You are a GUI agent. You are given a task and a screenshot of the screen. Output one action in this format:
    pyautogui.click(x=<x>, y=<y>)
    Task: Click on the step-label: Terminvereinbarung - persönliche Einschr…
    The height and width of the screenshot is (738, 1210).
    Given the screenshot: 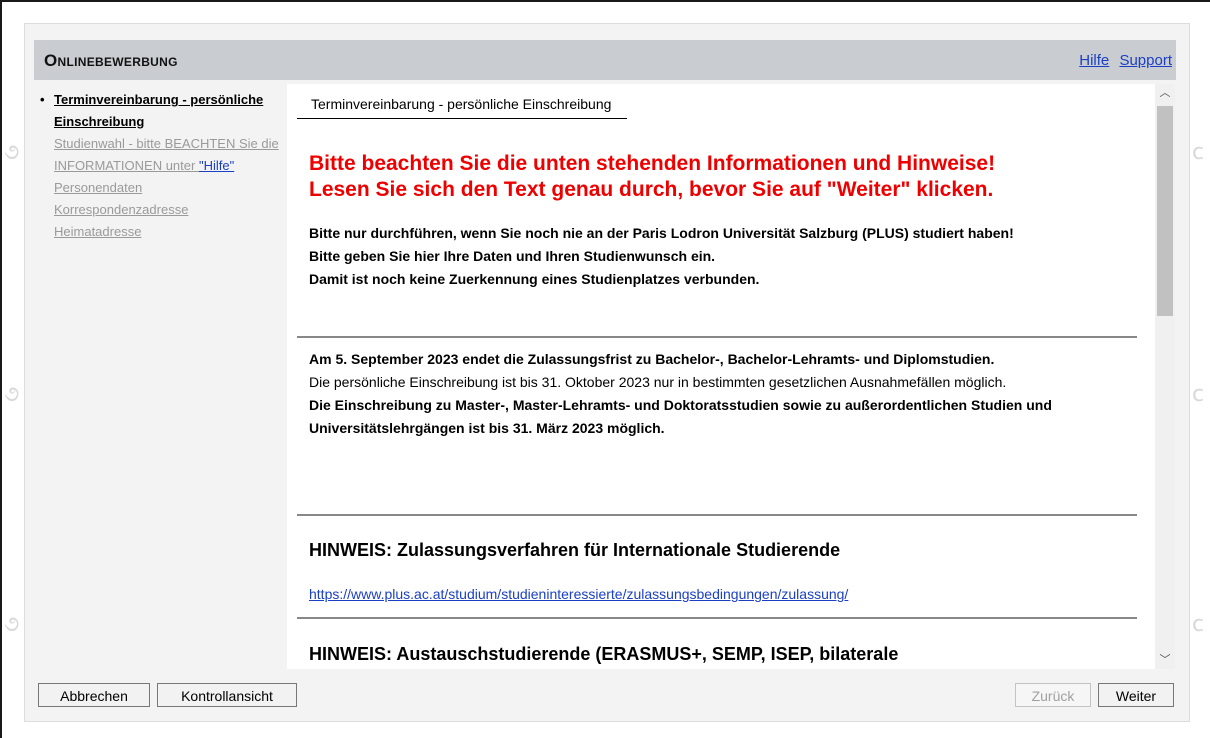 What is the action you would take?
    pyautogui.click(x=159, y=110)
    